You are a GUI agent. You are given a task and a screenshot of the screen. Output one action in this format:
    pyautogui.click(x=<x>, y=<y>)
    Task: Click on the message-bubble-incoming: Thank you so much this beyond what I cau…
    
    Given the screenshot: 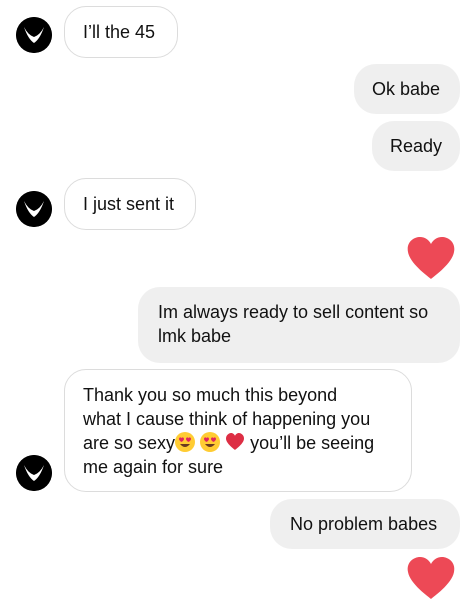 What is the action you would take?
    pyautogui.click(x=238, y=430)
    